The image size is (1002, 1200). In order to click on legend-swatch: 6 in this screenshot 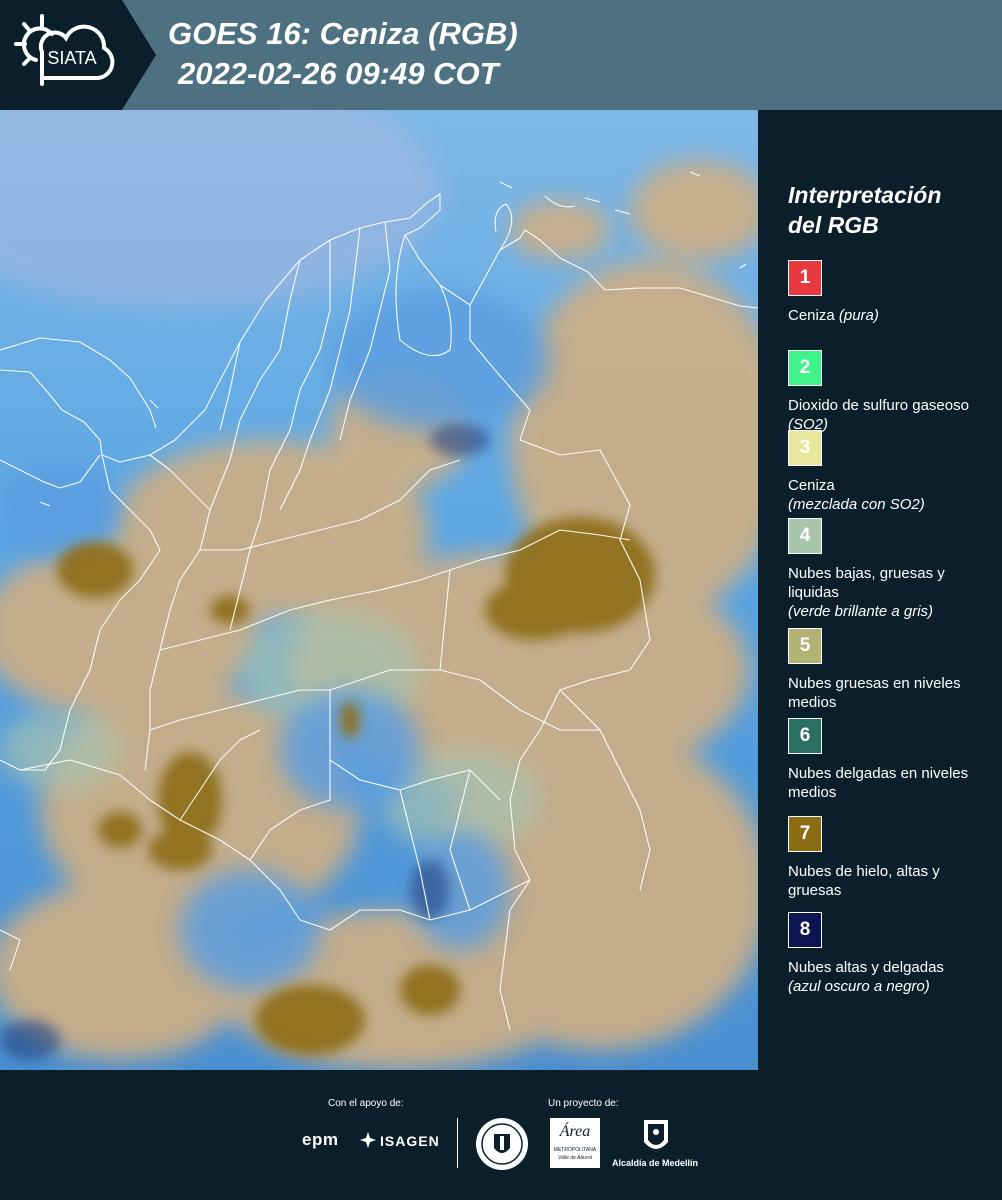, I will do `click(805, 736)`.